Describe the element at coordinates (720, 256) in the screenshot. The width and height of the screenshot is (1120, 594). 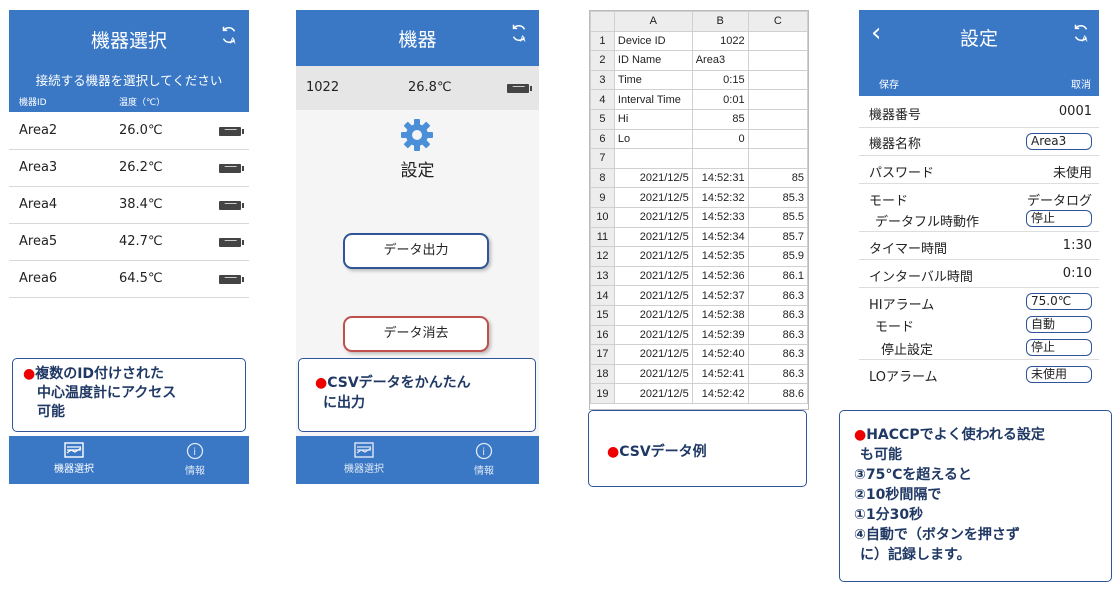
I see `cell-b: 14:52:35` at that location.